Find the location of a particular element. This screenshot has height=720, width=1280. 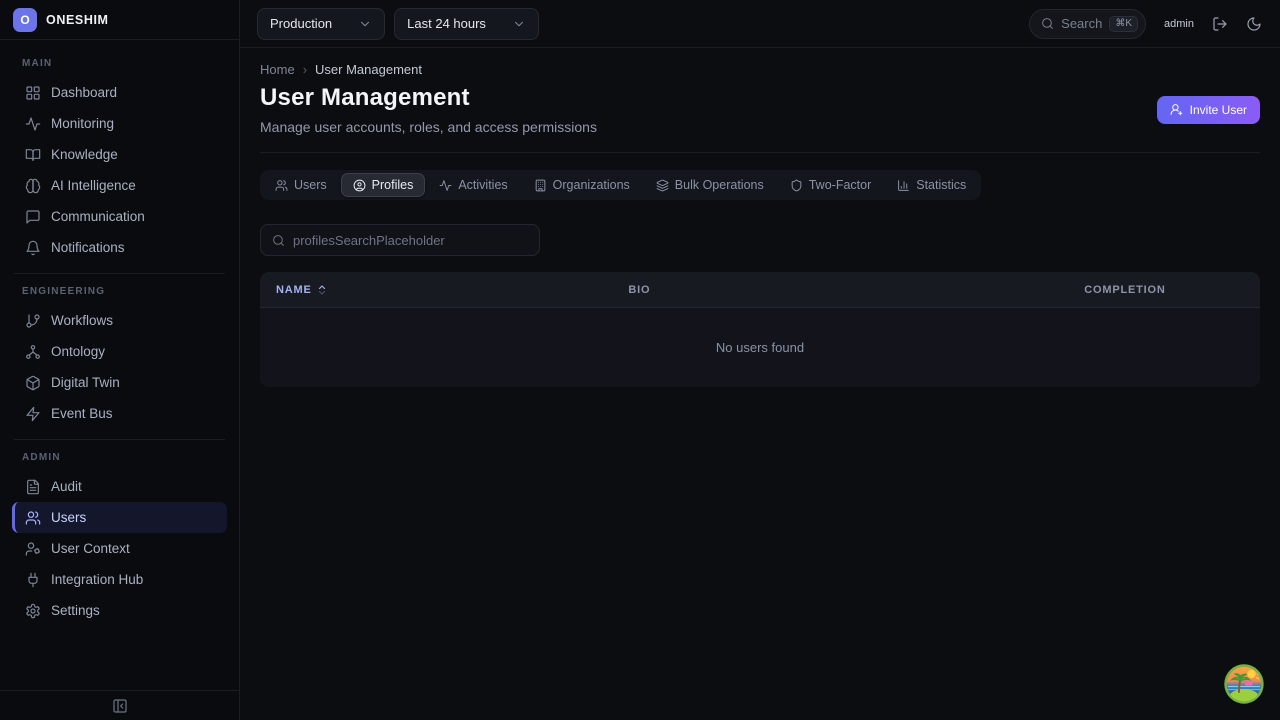

profiles-table: NAME BIO COMPLETION No users found is located at coordinates (760, 329).